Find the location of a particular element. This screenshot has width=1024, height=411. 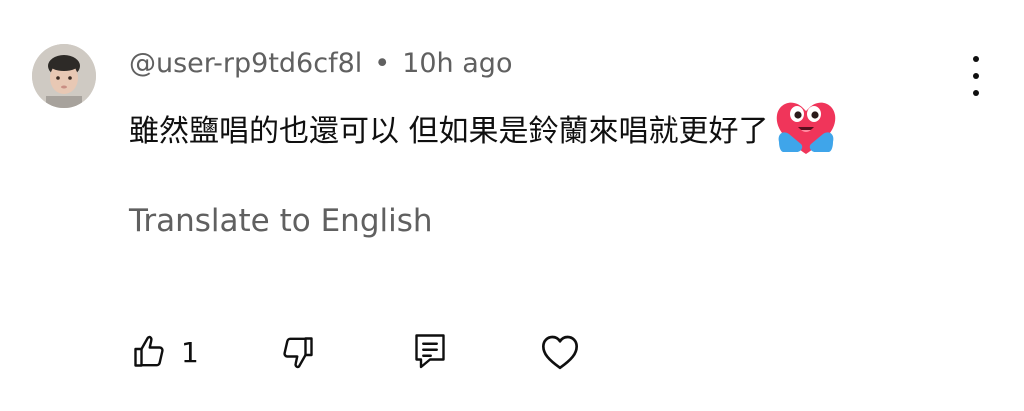

avatar-image is located at coordinates (64, 76).